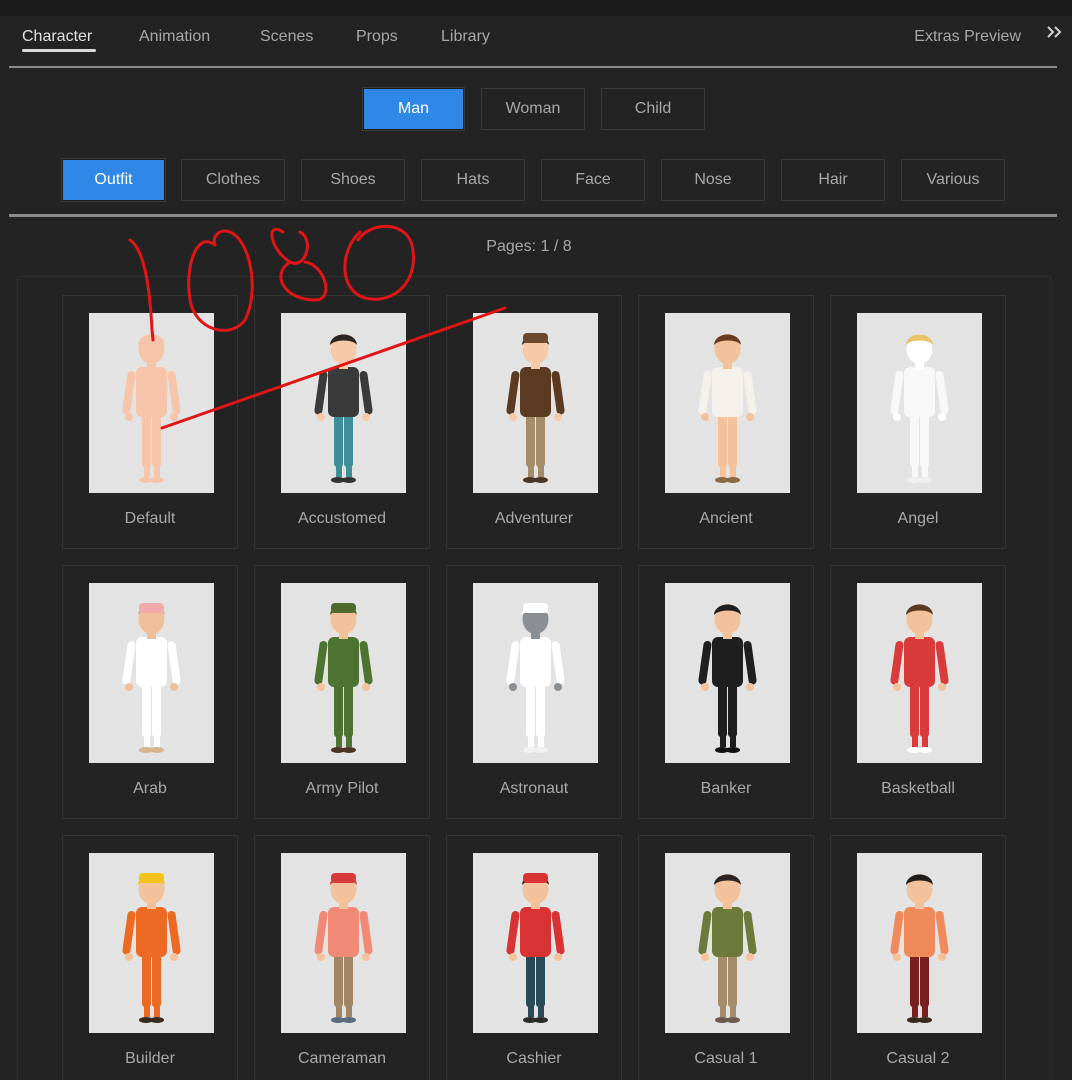 The width and height of the screenshot is (1072, 1080). I want to click on outfit-card-label: Adventurer, so click(534, 518).